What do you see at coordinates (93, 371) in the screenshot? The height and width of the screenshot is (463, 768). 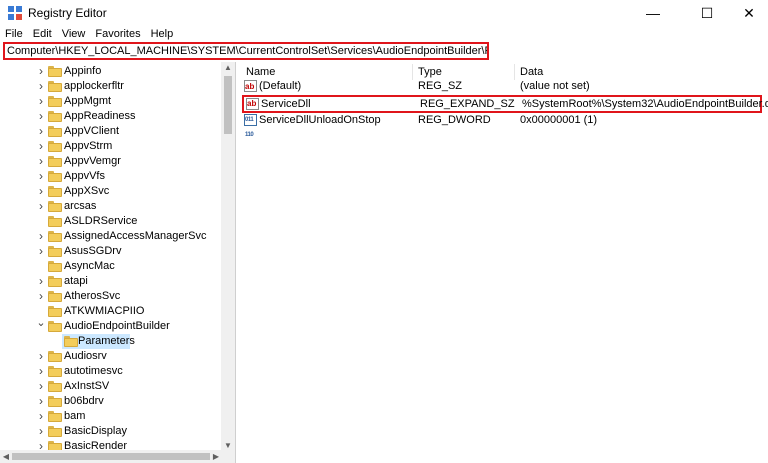 I see `tree-item-label: autotimesvc` at bounding box center [93, 371].